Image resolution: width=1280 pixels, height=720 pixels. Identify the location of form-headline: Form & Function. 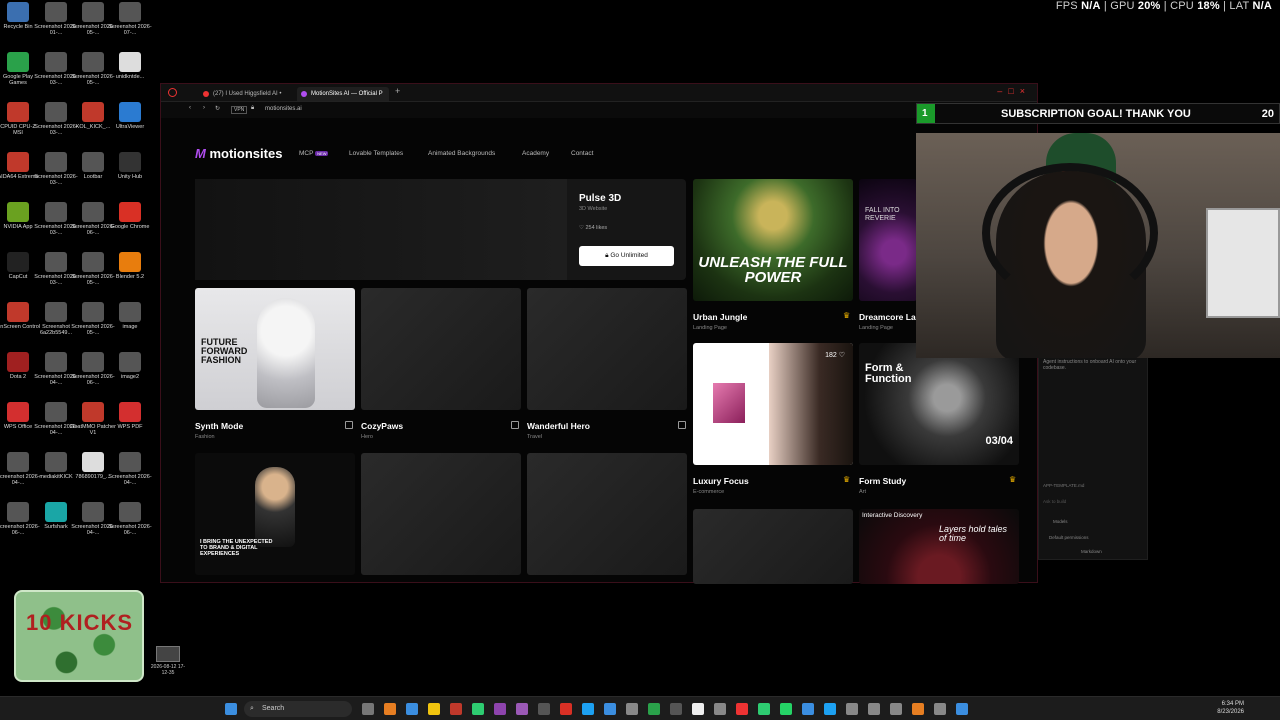
(888, 373).